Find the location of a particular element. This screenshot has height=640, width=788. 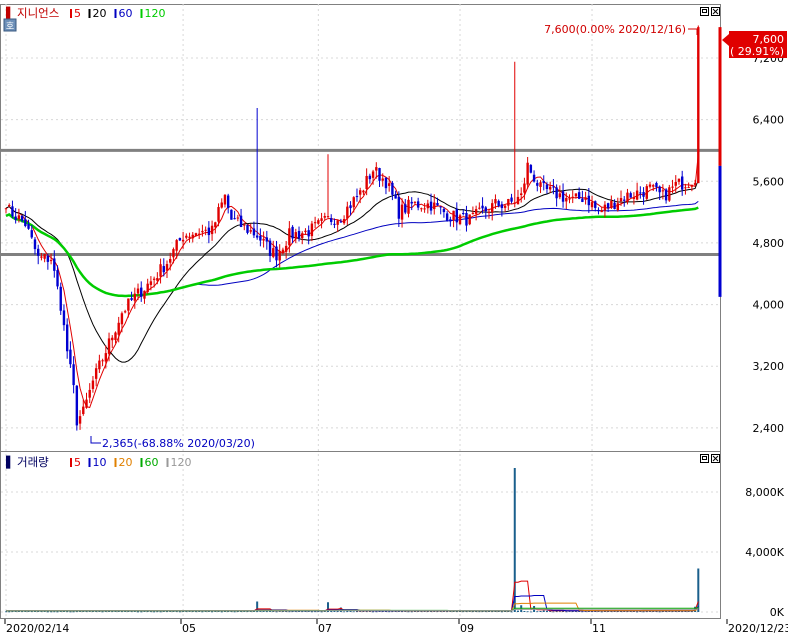

volume-title: 거래량 is located at coordinates (33, 462).